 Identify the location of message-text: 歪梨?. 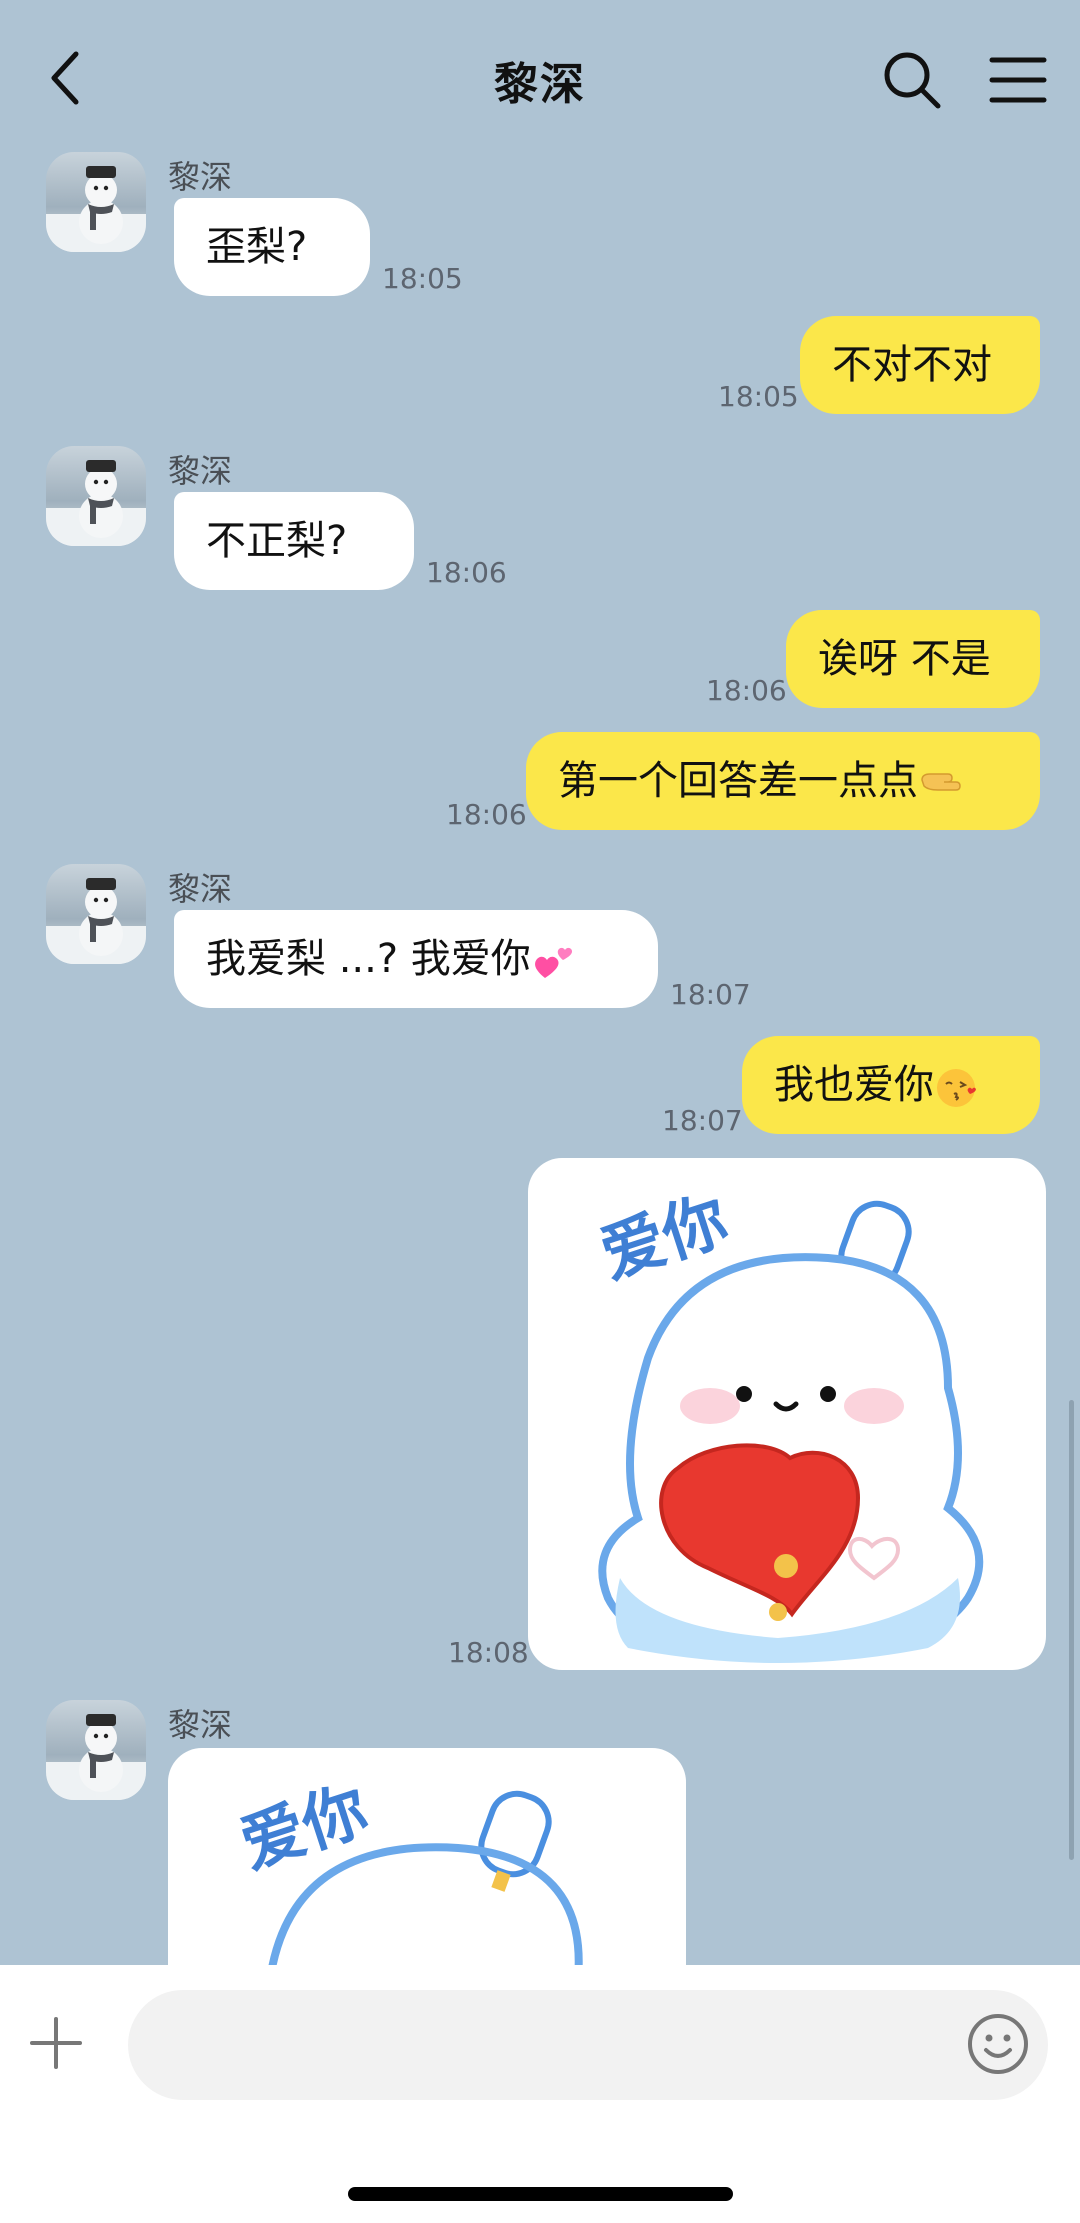
(257, 247).